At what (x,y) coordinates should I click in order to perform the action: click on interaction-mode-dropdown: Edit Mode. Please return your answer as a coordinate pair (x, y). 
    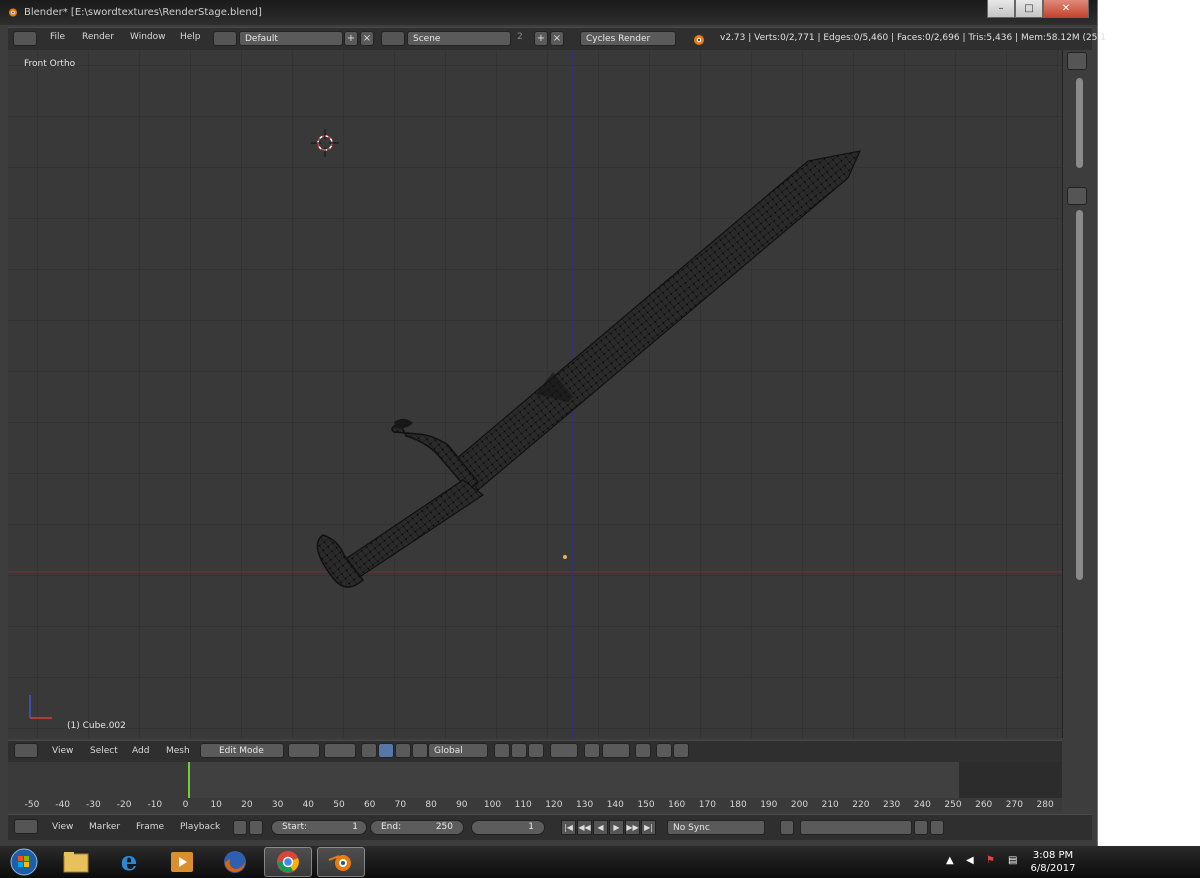
    Looking at the image, I should click on (242, 750).